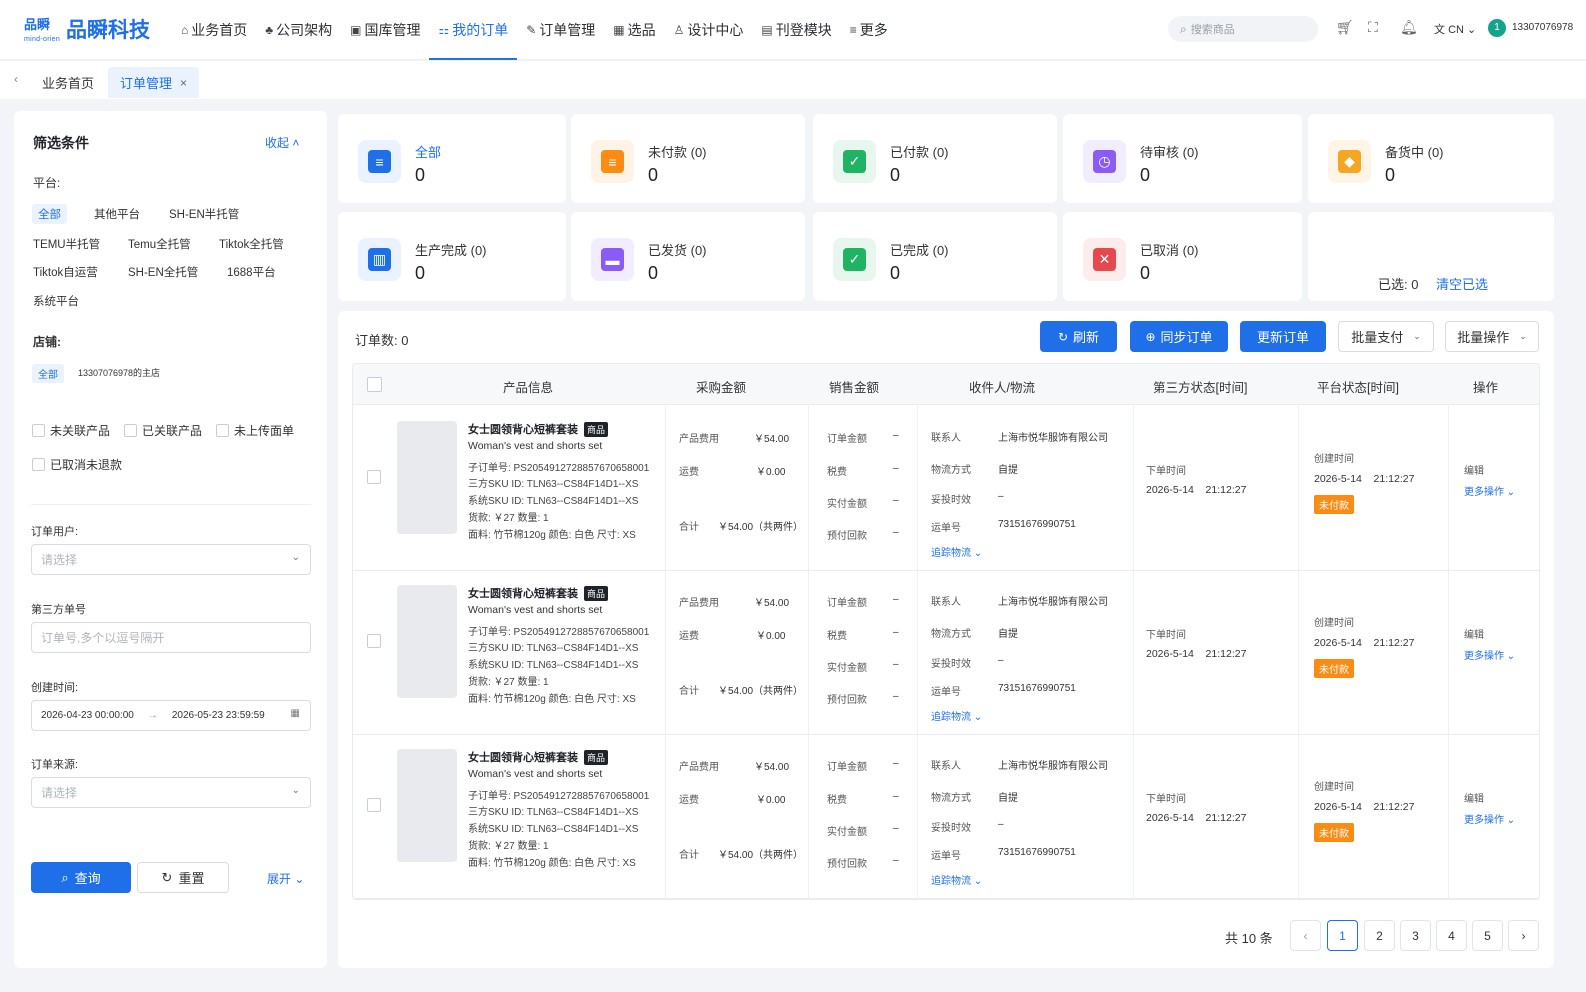 This screenshot has width=1586, height=992. What do you see at coordinates (560, 30) in the screenshot?
I see `menu-item-order-management: ✎ 订单管理` at bounding box center [560, 30].